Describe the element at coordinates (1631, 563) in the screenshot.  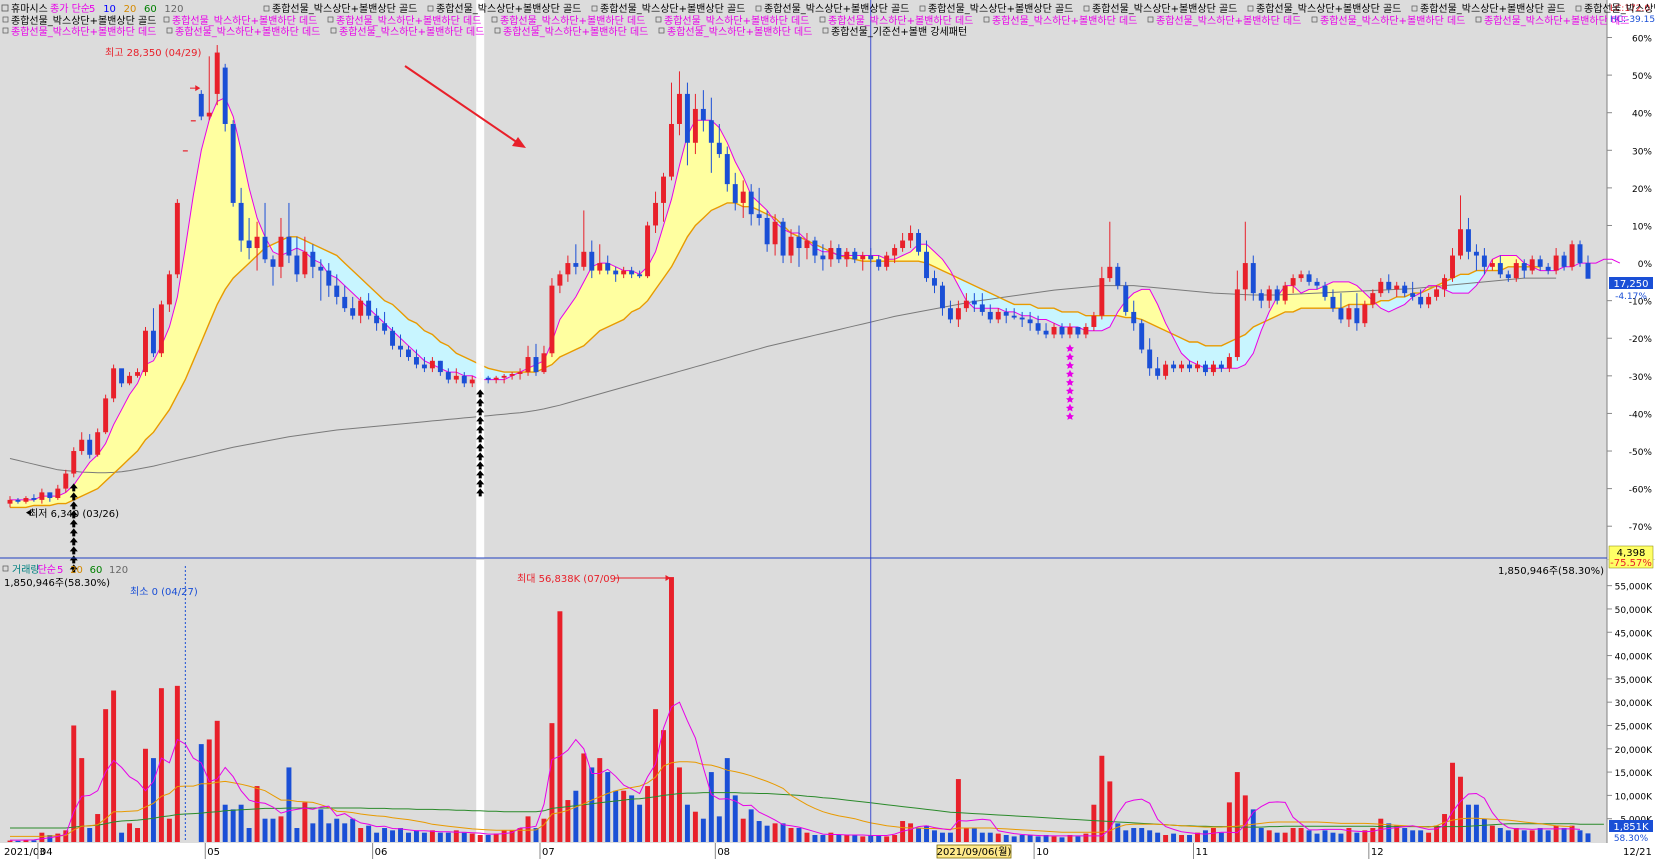
I see `bottom-price-pct: -75.57%` at that location.